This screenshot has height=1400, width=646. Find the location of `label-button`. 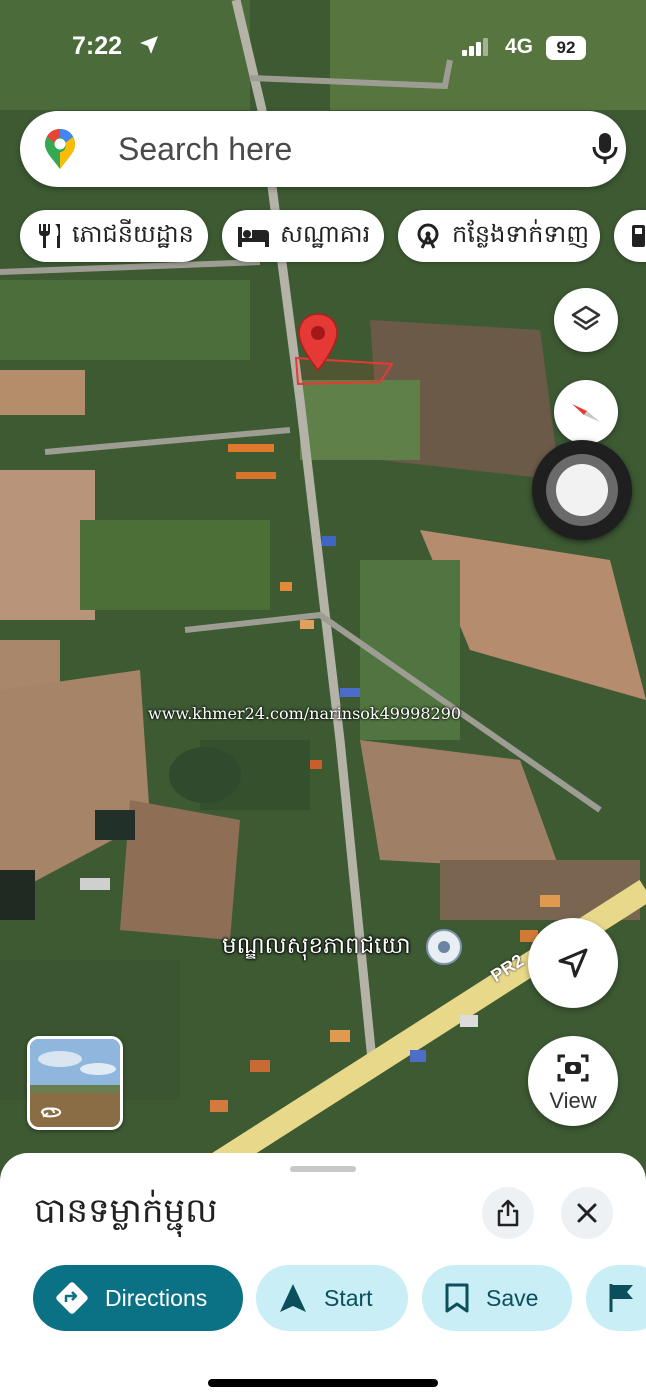

label-button is located at coordinates (616, 1298).